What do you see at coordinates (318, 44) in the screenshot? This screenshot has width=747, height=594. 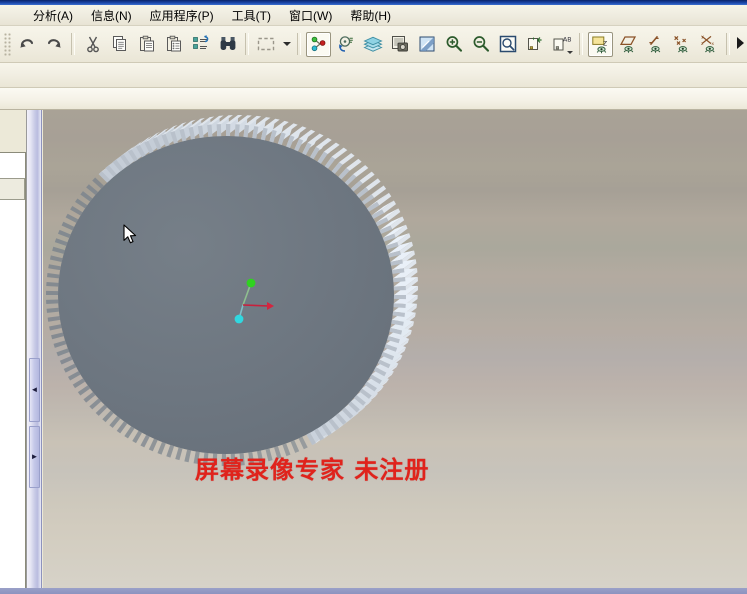 I see `datum-points-icon` at bounding box center [318, 44].